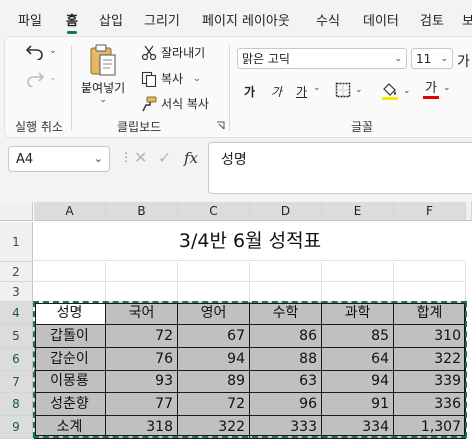  Describe the element at coordinates (286, 404) in the screenshot. I see `table-cell: 96` at that location.